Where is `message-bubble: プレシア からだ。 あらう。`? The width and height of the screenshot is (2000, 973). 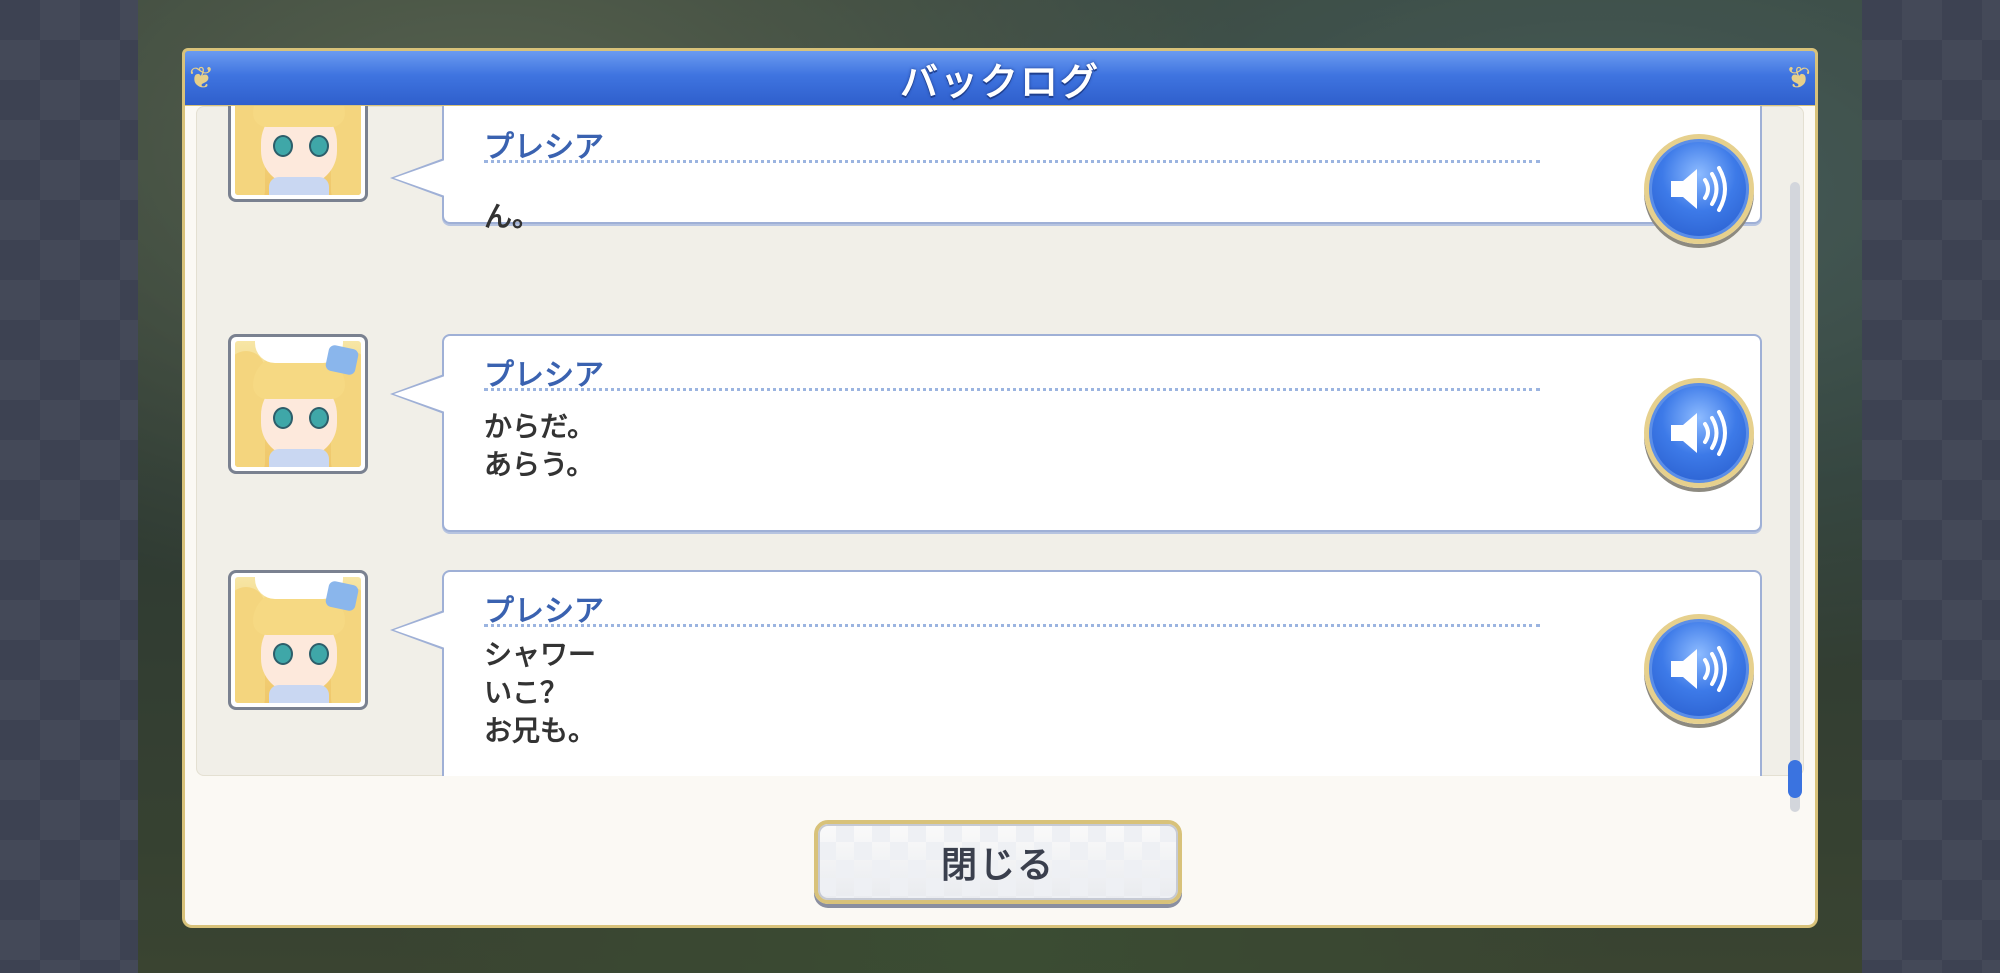
message-bubble: プレシア からだ。 あらう。 is located at coordinates (1076, 433).